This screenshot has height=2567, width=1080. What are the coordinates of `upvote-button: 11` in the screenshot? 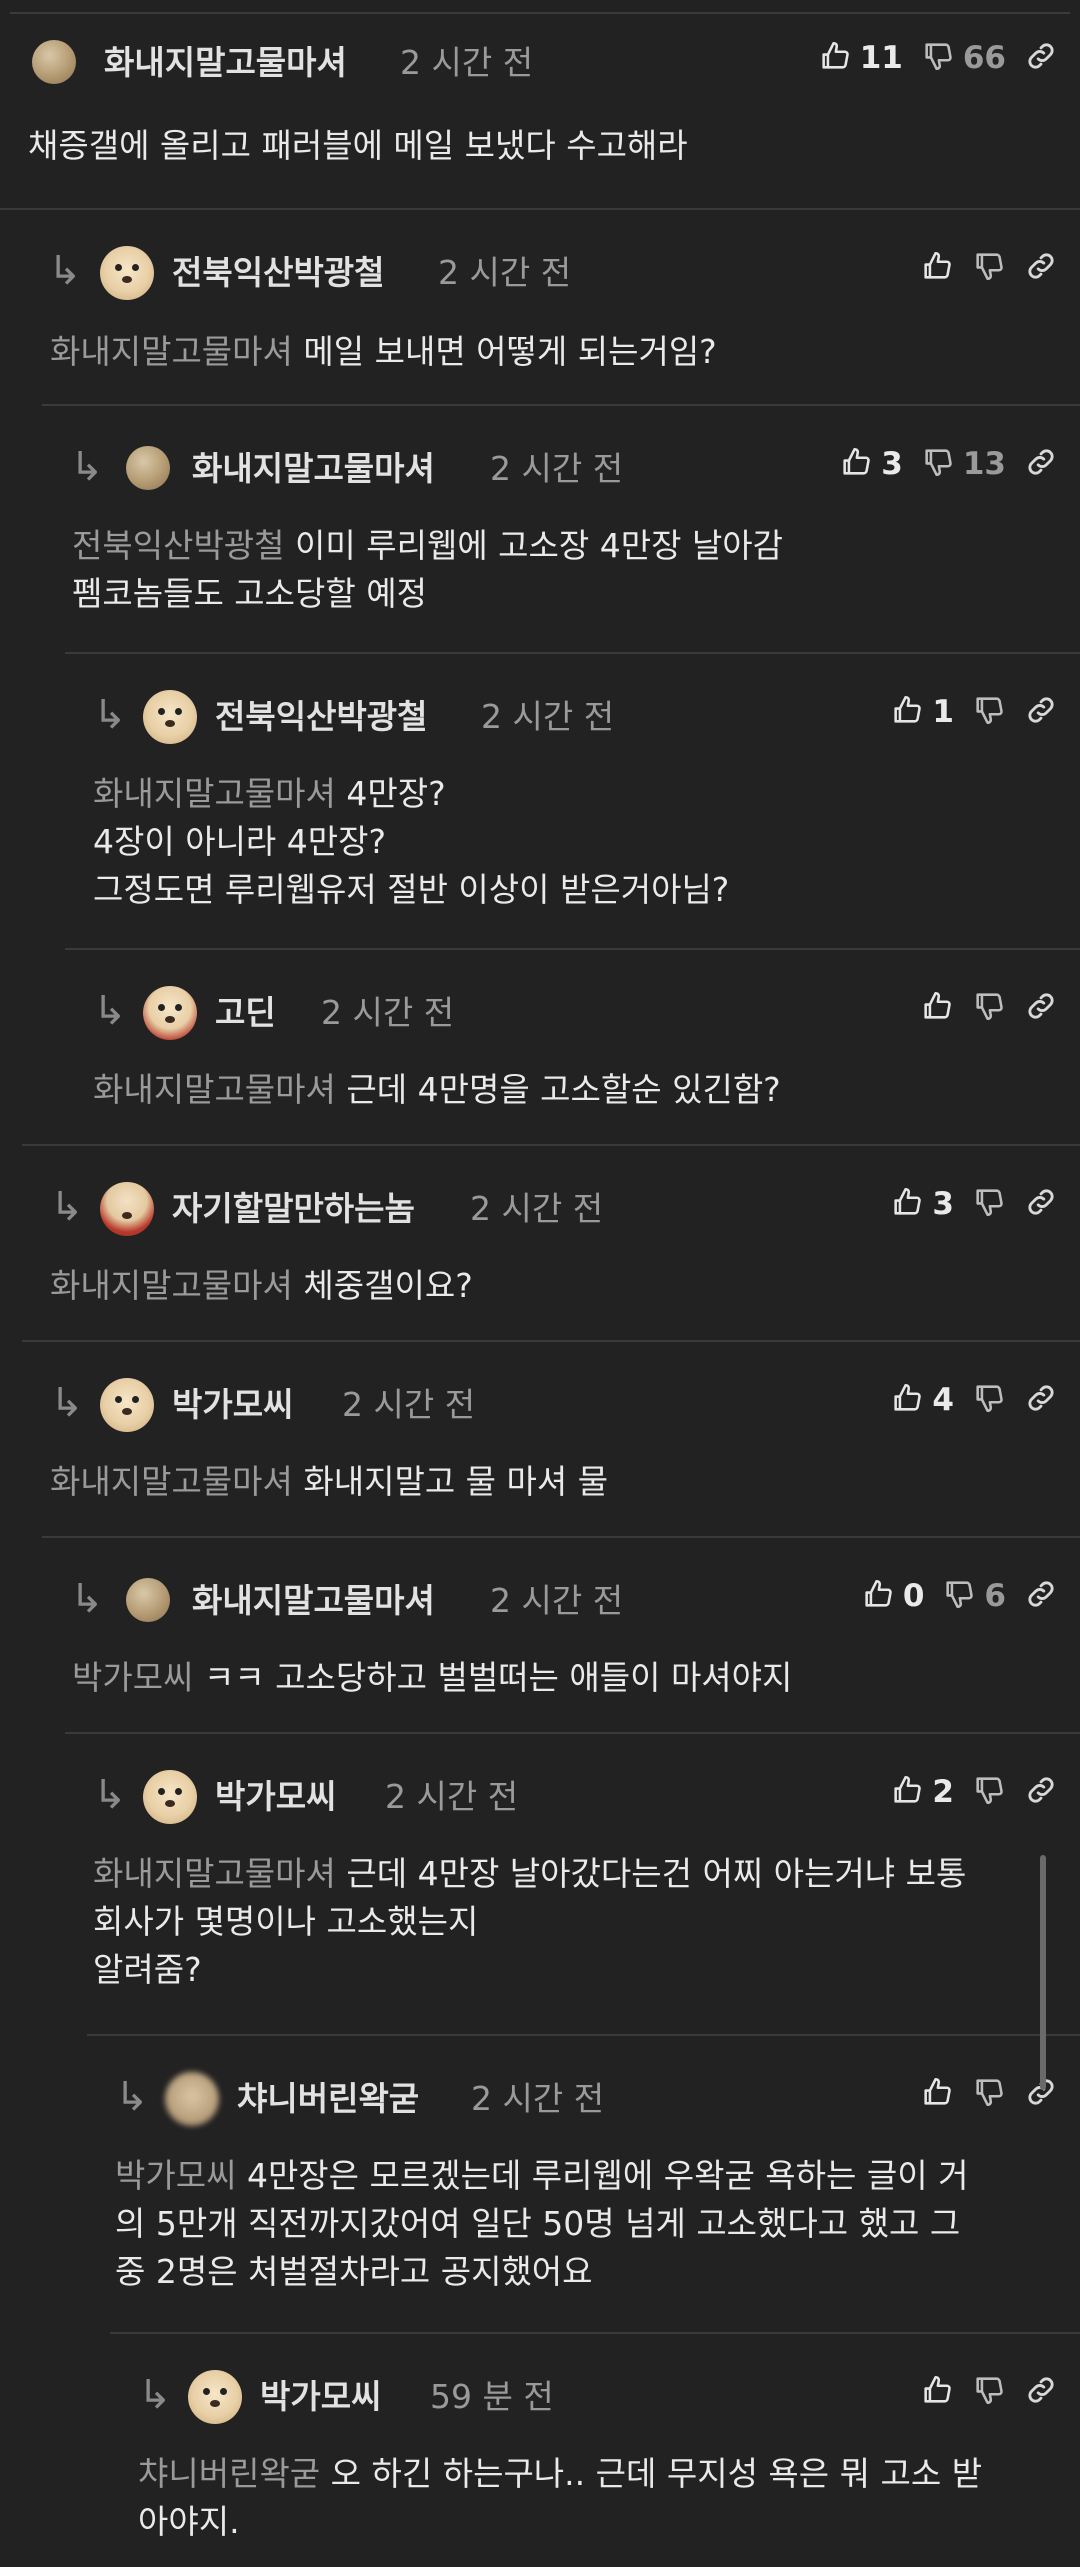 It's located at (860, 58).